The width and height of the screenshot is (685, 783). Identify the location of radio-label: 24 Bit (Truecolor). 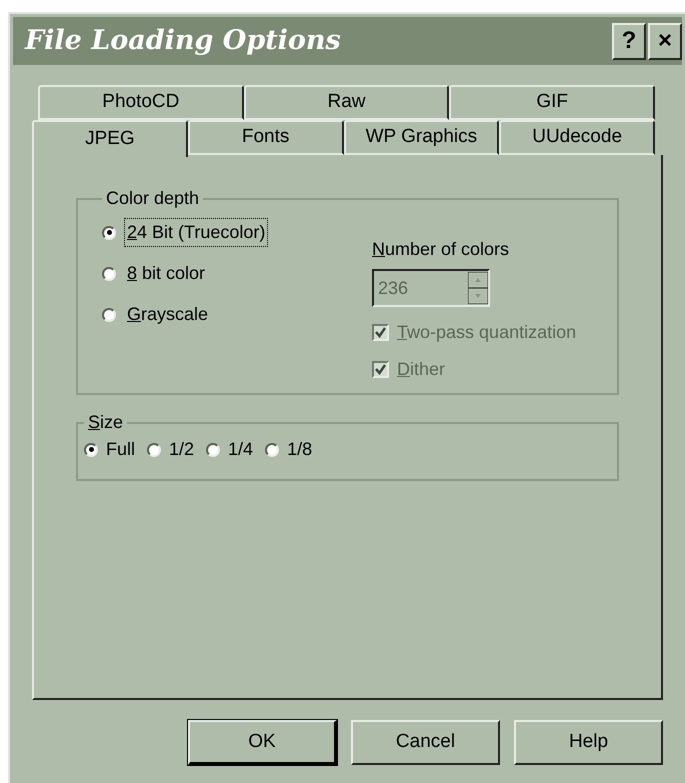
(196, 232).